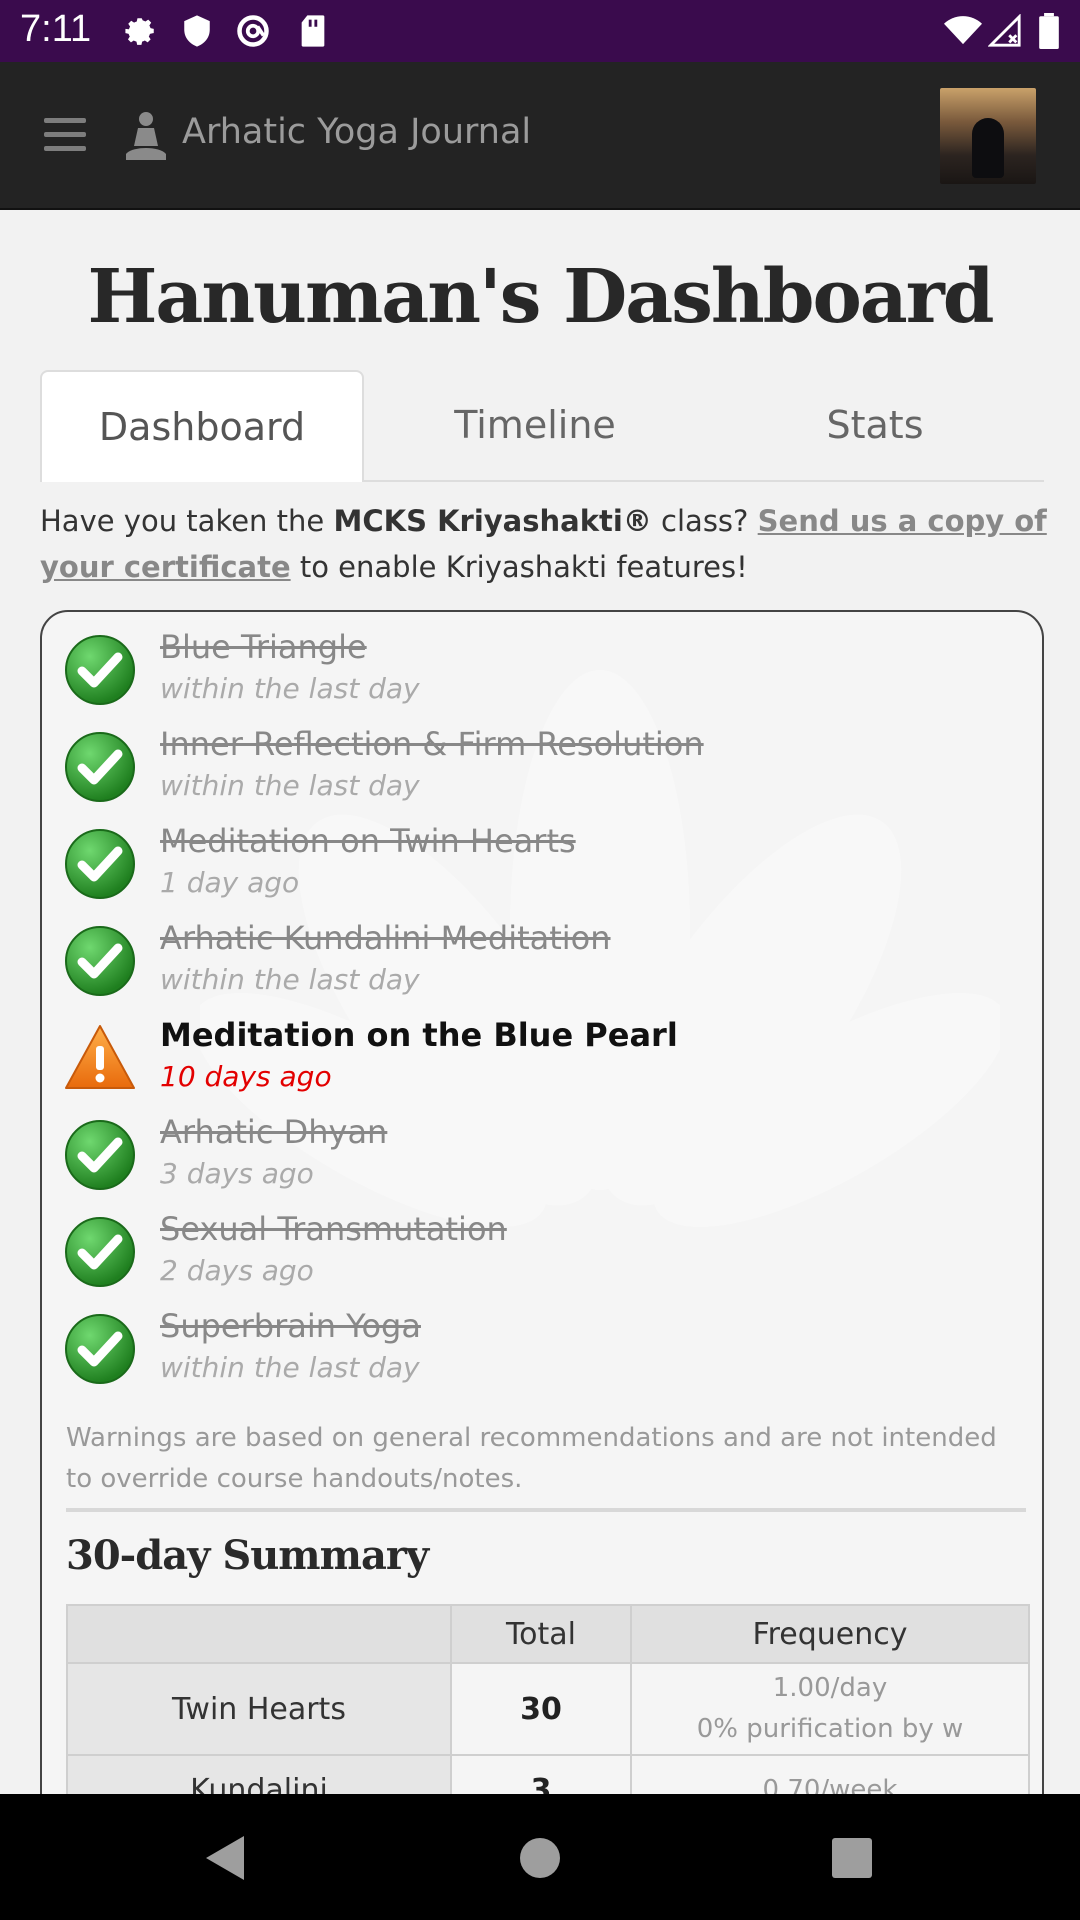 The height and width of the screenshot is (1920, 1080). Describe the element at coordinates (830, 1709) in the screenshot. I see `row-frequency: 1.00/day 0% purification by w` at that location.